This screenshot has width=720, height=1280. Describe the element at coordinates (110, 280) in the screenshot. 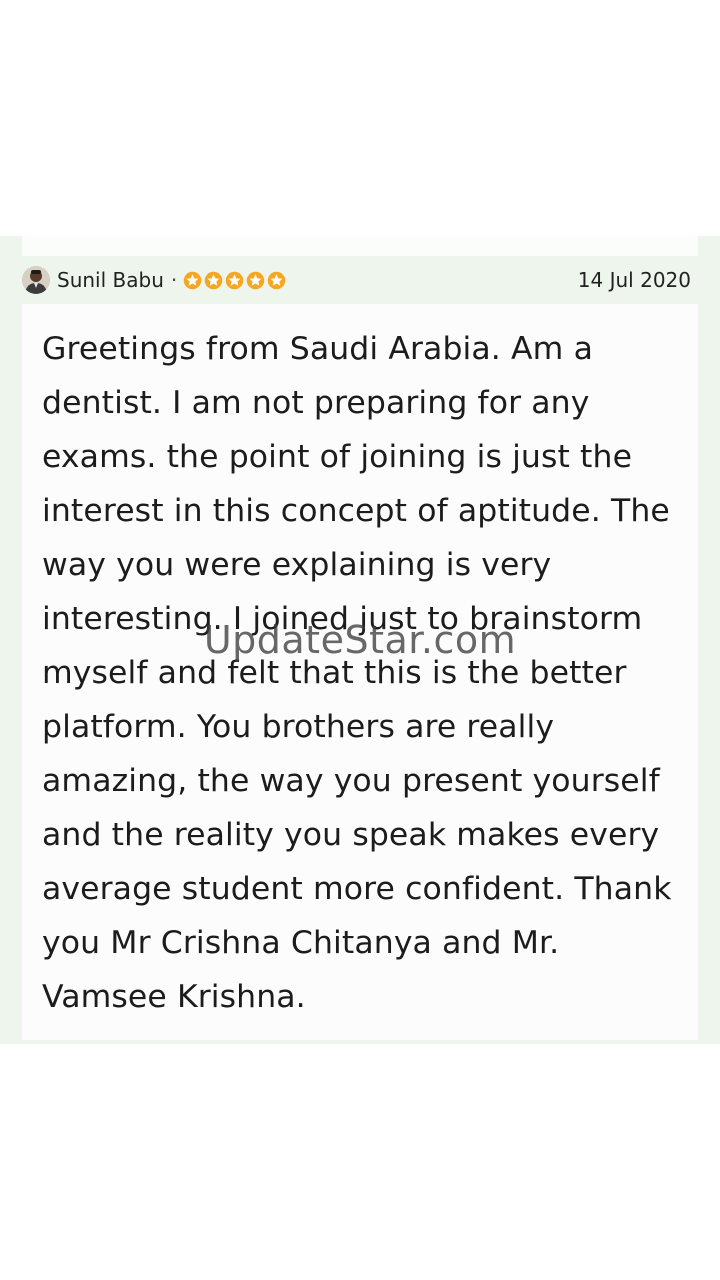

I see `reviewer-name: Sunil Babu` at that location.